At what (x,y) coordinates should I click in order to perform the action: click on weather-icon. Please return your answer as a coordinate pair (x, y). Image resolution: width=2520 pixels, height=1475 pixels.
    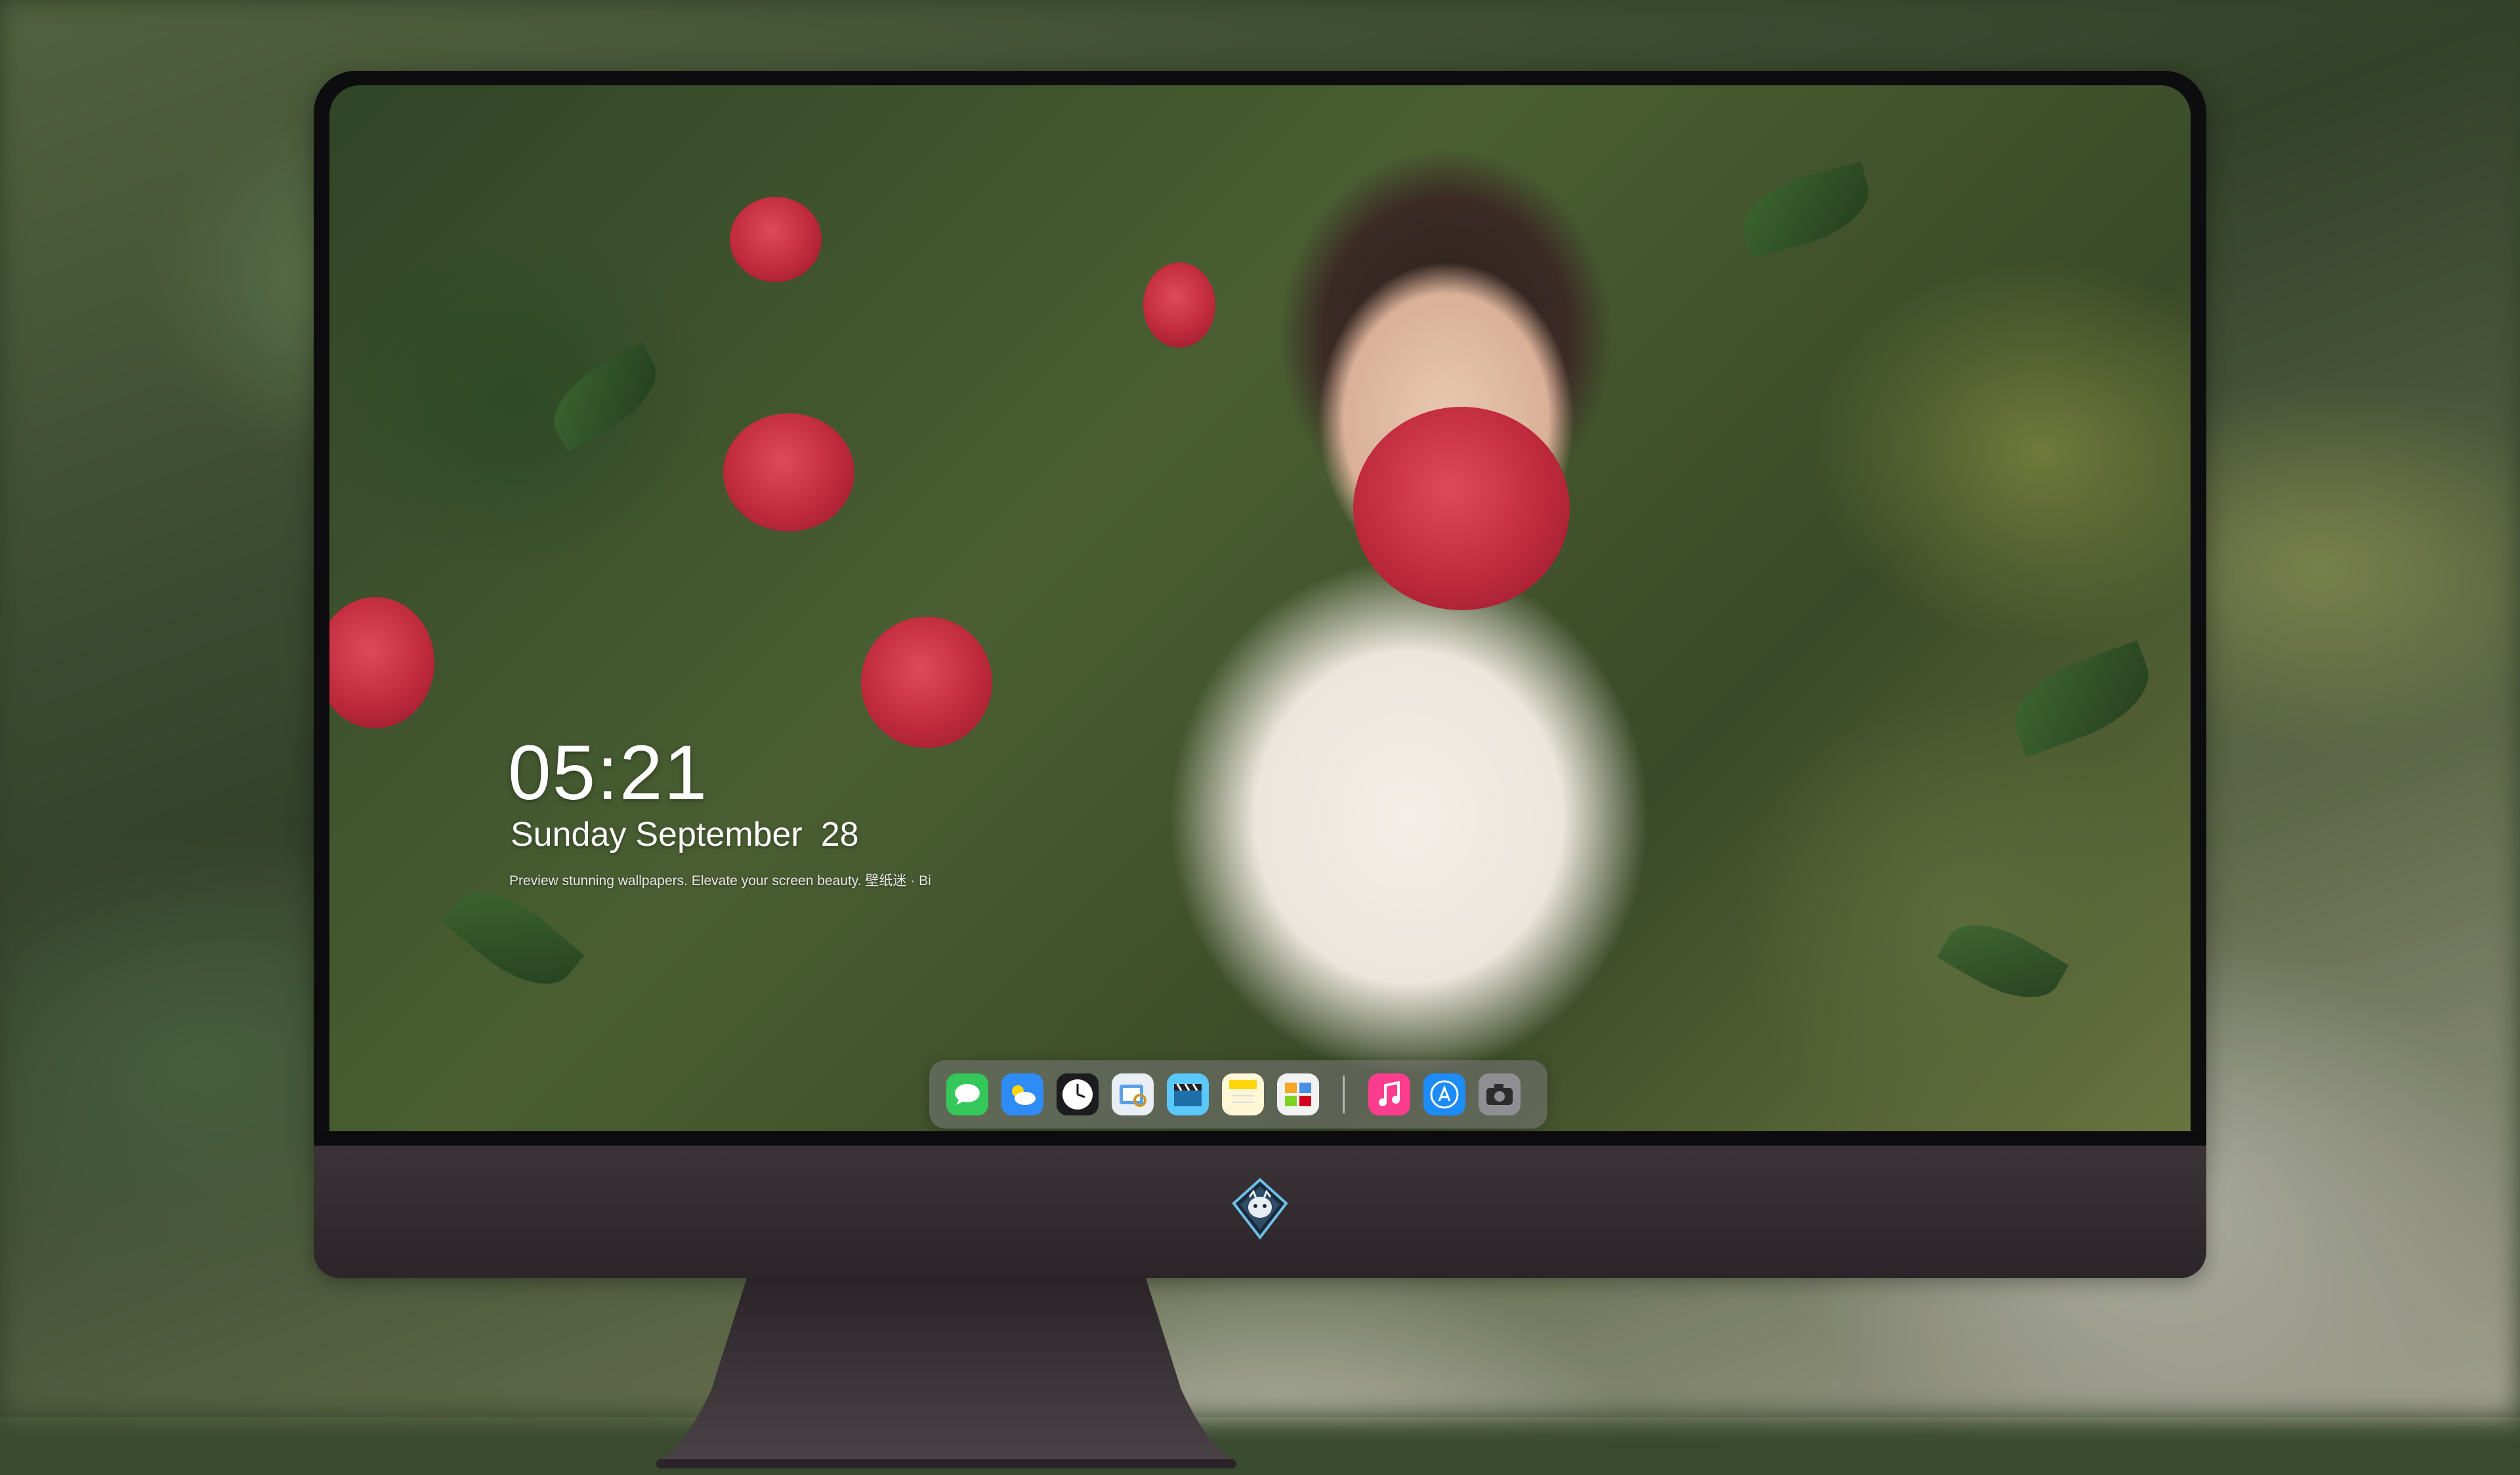
    Looking at the image, I should click on (1022, 1094).